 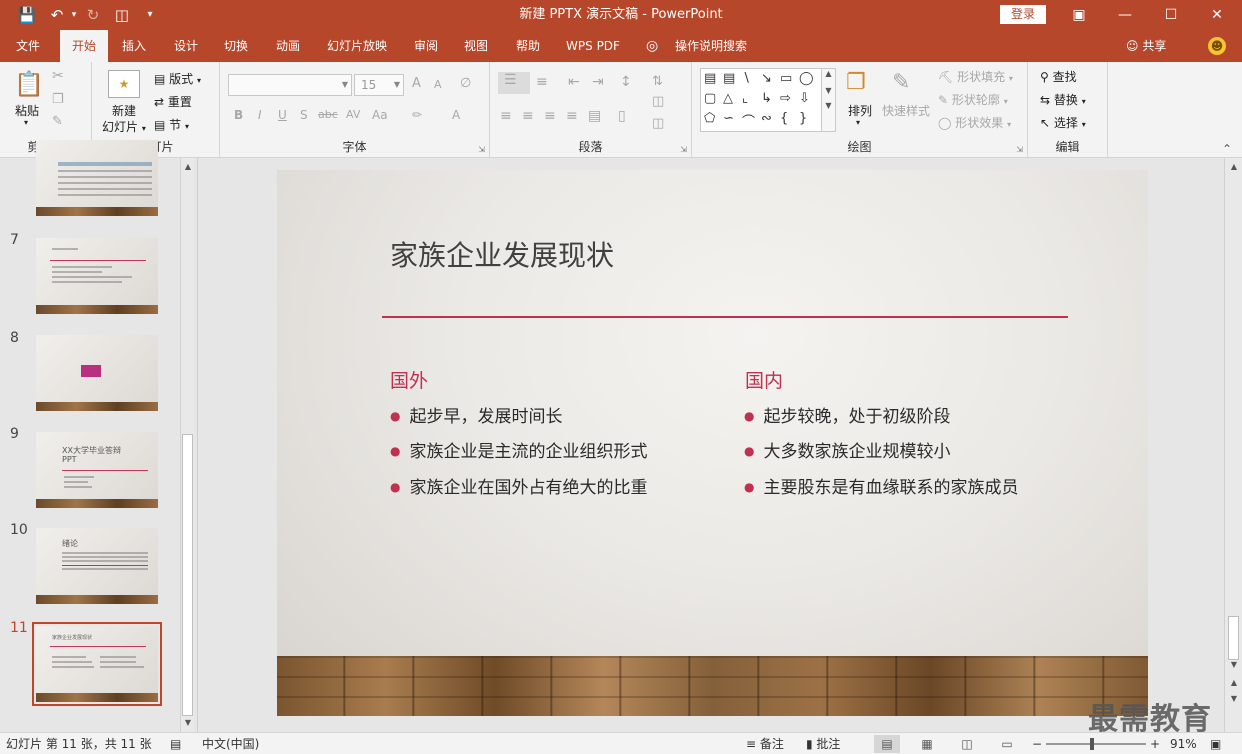 What do you see at coordinates (975, 76) in the screenshot?
I see `shape-fill-button: ⛏ 形状填充 ▾` at bounding box center [975, 76].